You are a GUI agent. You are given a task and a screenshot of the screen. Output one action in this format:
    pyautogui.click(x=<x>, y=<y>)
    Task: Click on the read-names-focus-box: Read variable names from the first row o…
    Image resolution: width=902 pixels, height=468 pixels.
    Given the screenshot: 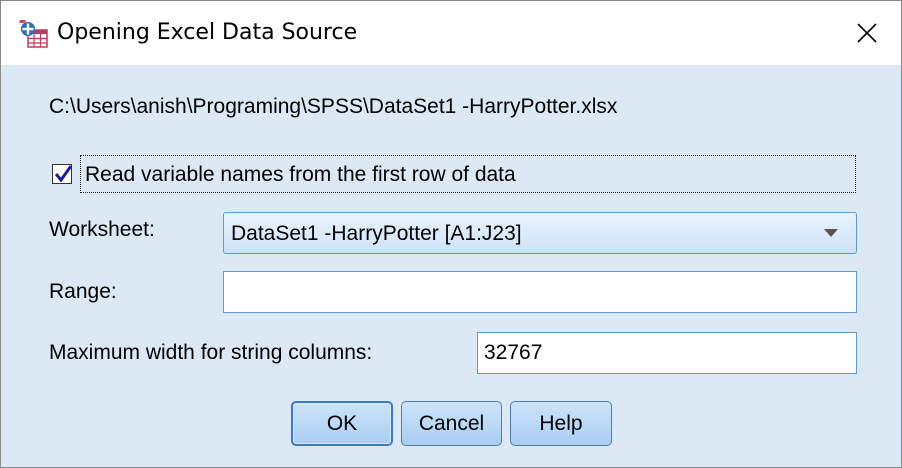 What is the action you would take?
    pyautogui.click(x=468, y=174)
    